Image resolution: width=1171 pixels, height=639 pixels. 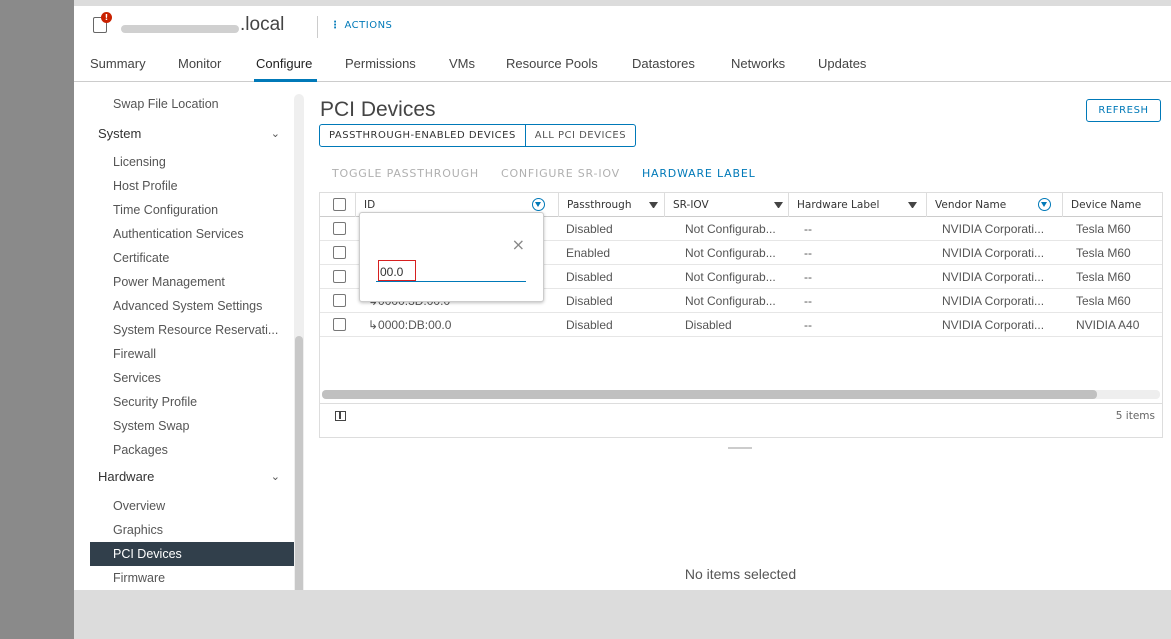 I want to click on sidebar-item-time-configuration: Time Configuration, so click(x=192, y=210).